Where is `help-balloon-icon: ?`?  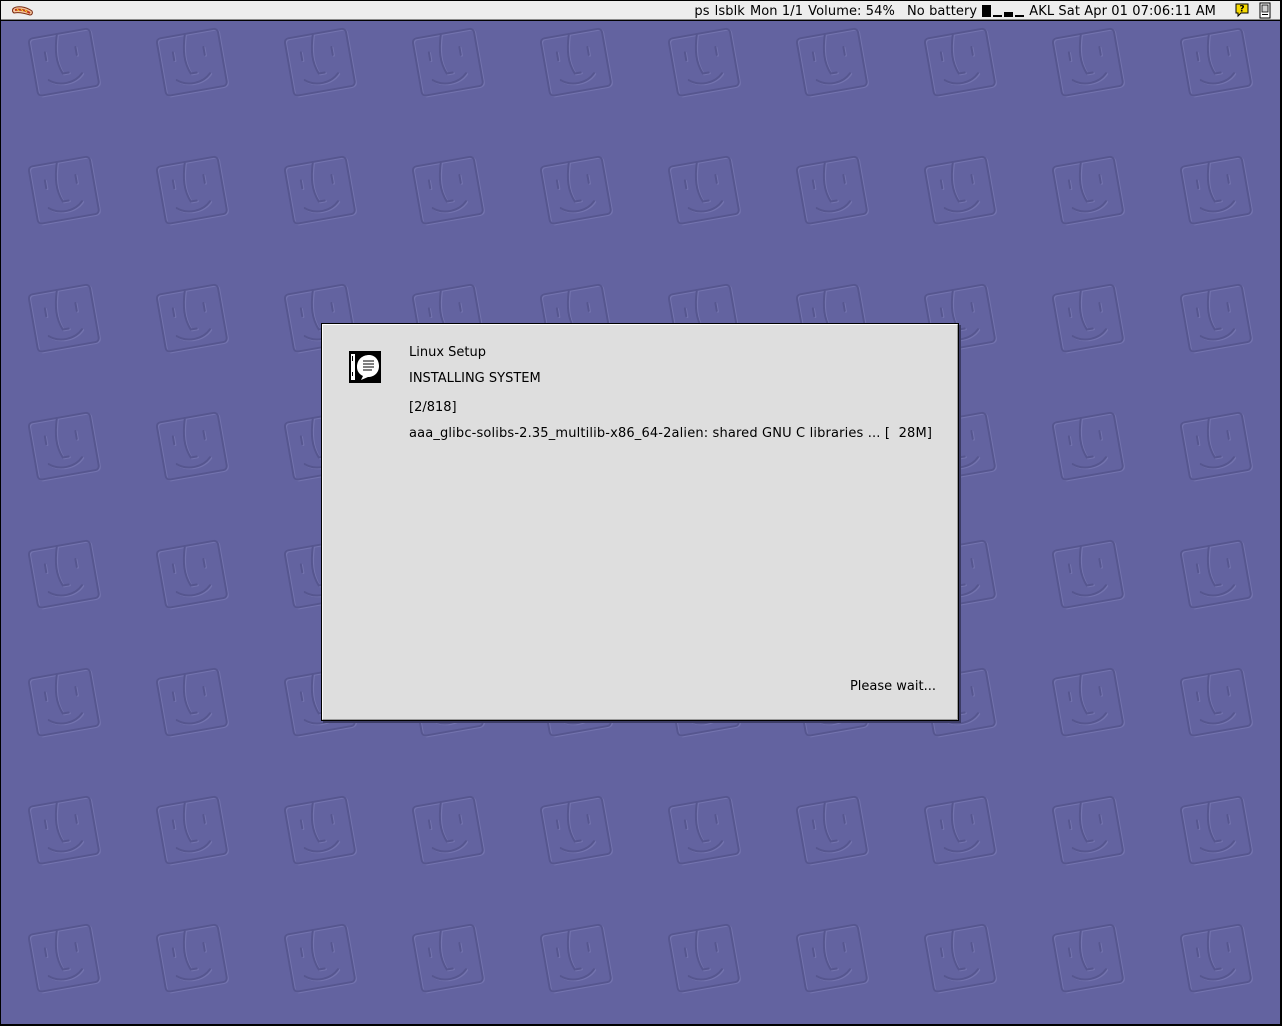 help-balloon-icon: ? is located at coordinates (1242, 10).